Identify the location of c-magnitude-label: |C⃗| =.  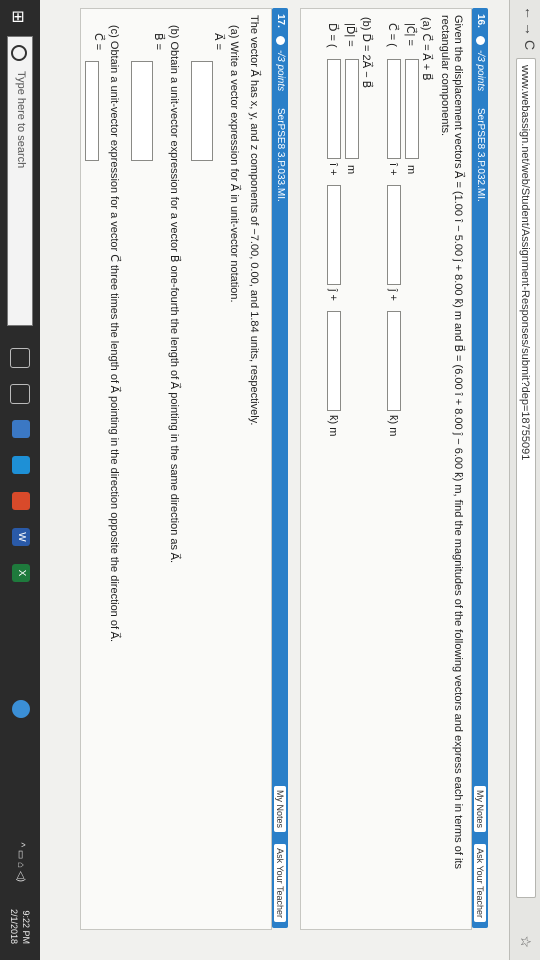
(410, 34).